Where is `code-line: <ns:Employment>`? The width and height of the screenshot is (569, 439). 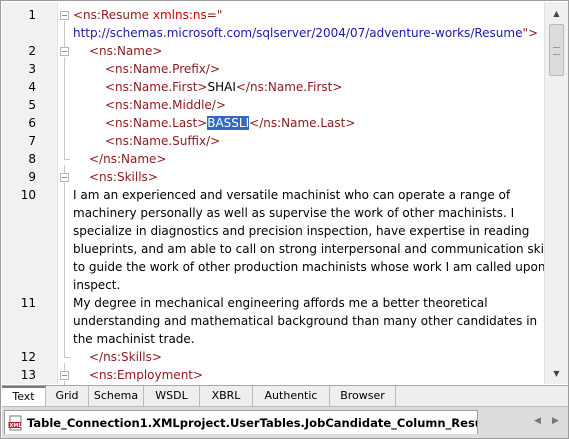 code-line: <ns:Employment> is located at coordinates (146, 375).